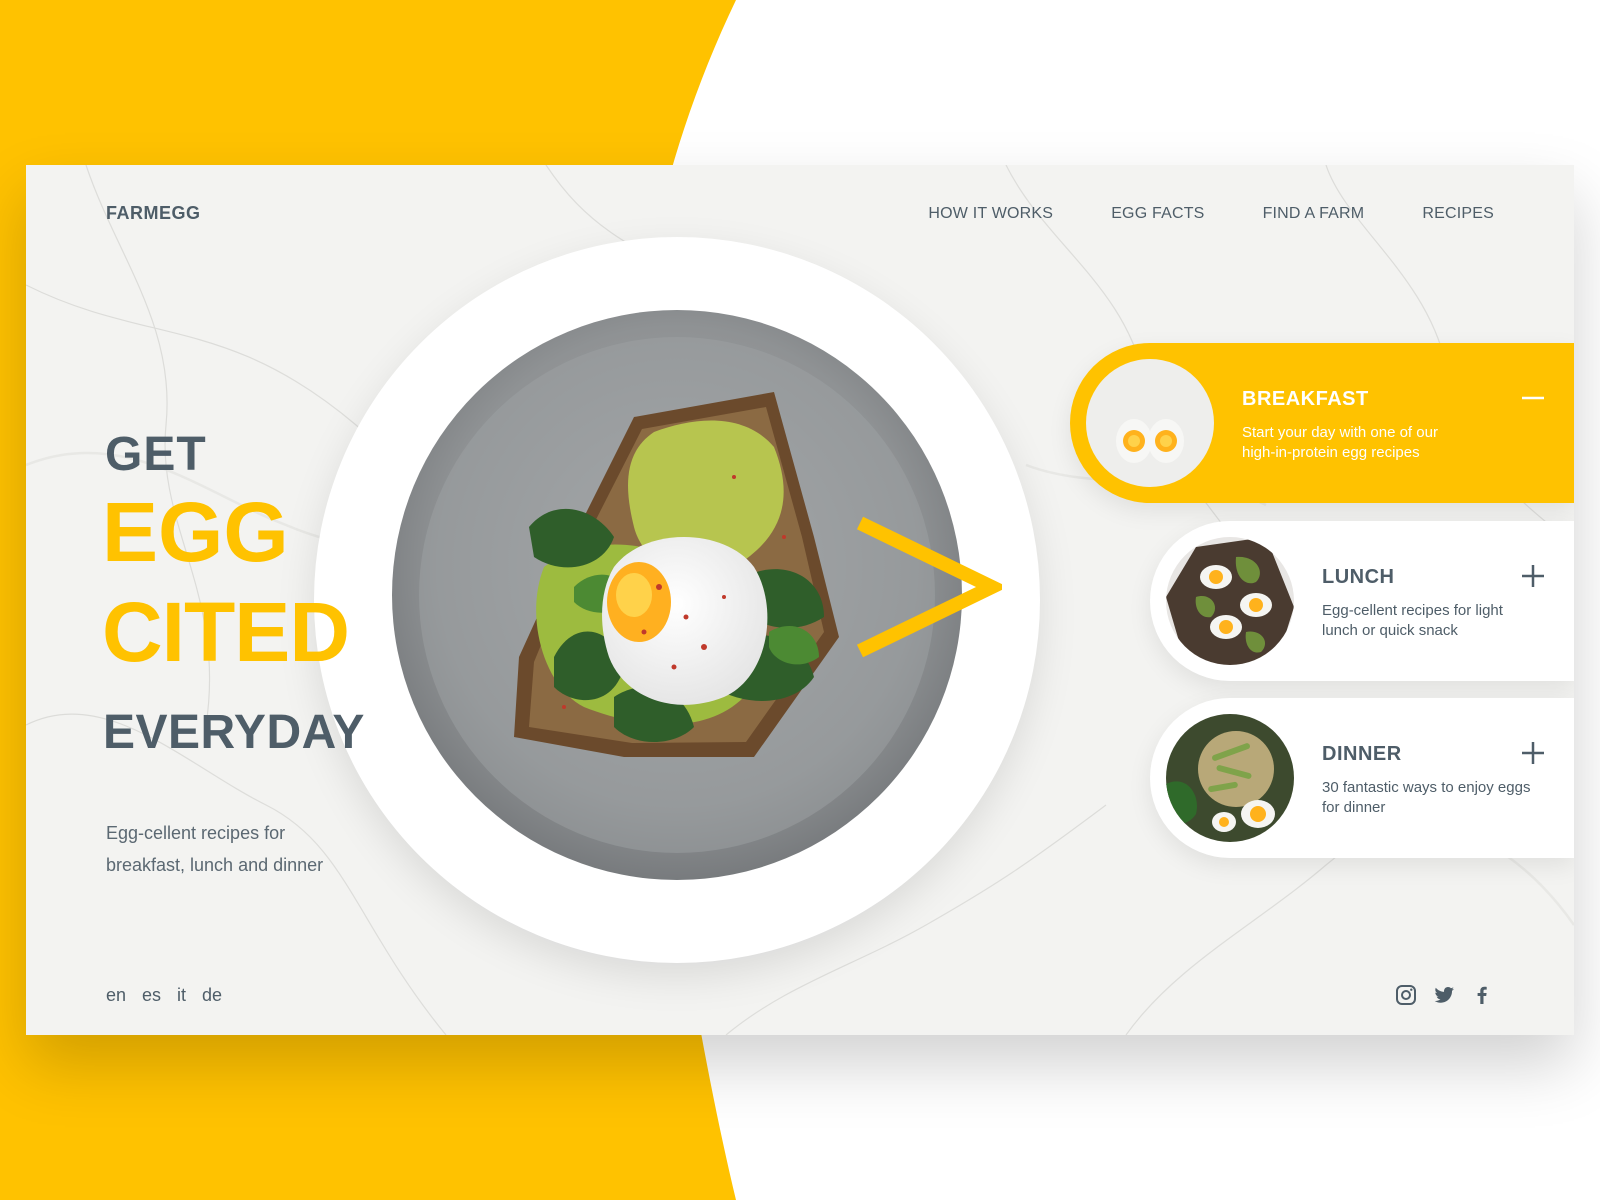  What do you see at coordinates (151, 995) in the screenshot?
I see `lang-es: es` at bounding box center [151, 995].